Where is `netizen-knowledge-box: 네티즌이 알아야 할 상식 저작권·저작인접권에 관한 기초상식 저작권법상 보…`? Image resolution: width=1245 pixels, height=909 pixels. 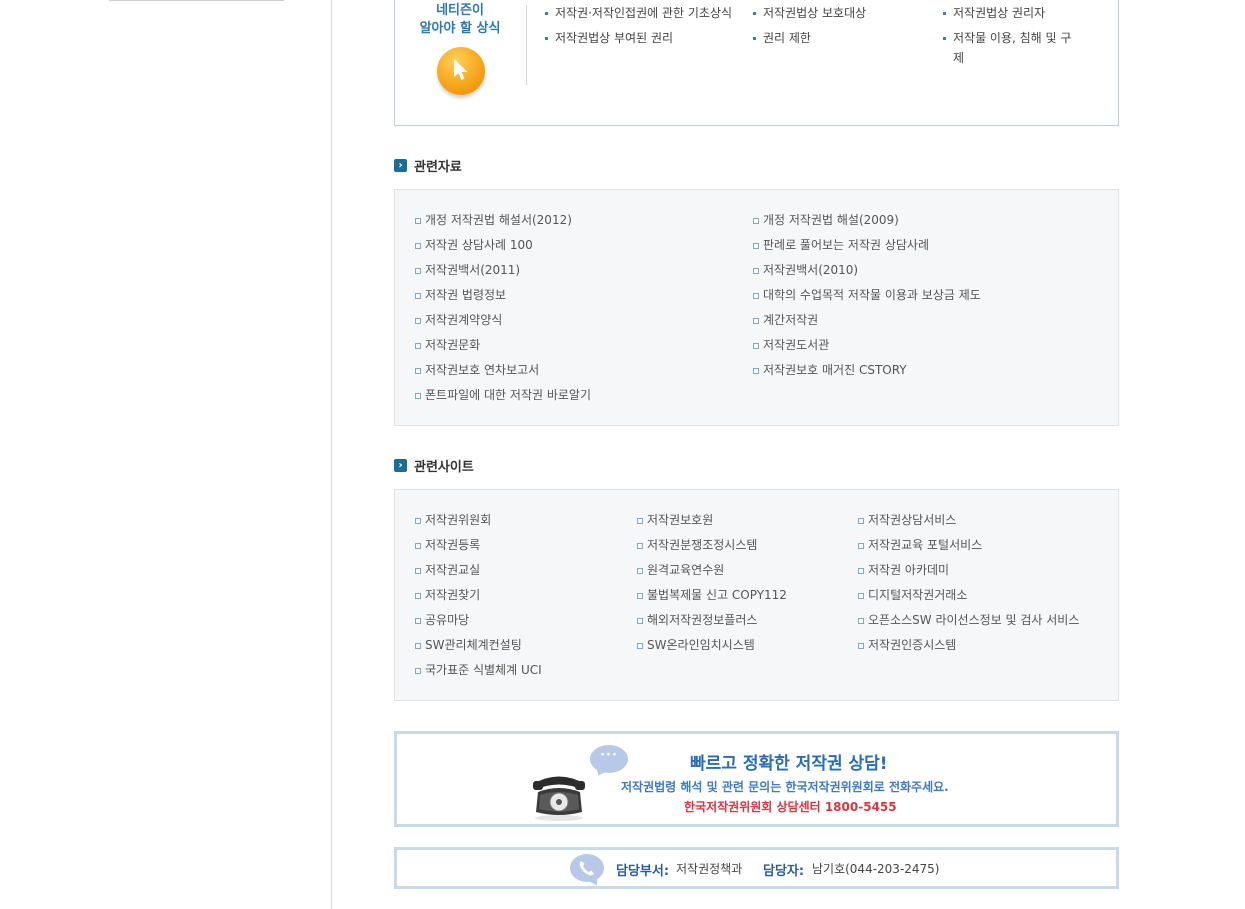
netizen-knowledge-box: 네티즌이 알아야 할 상식 저작권·저작인접권에 관한 기초상식 저작권법상 보… is located at coordinates (756, 63).